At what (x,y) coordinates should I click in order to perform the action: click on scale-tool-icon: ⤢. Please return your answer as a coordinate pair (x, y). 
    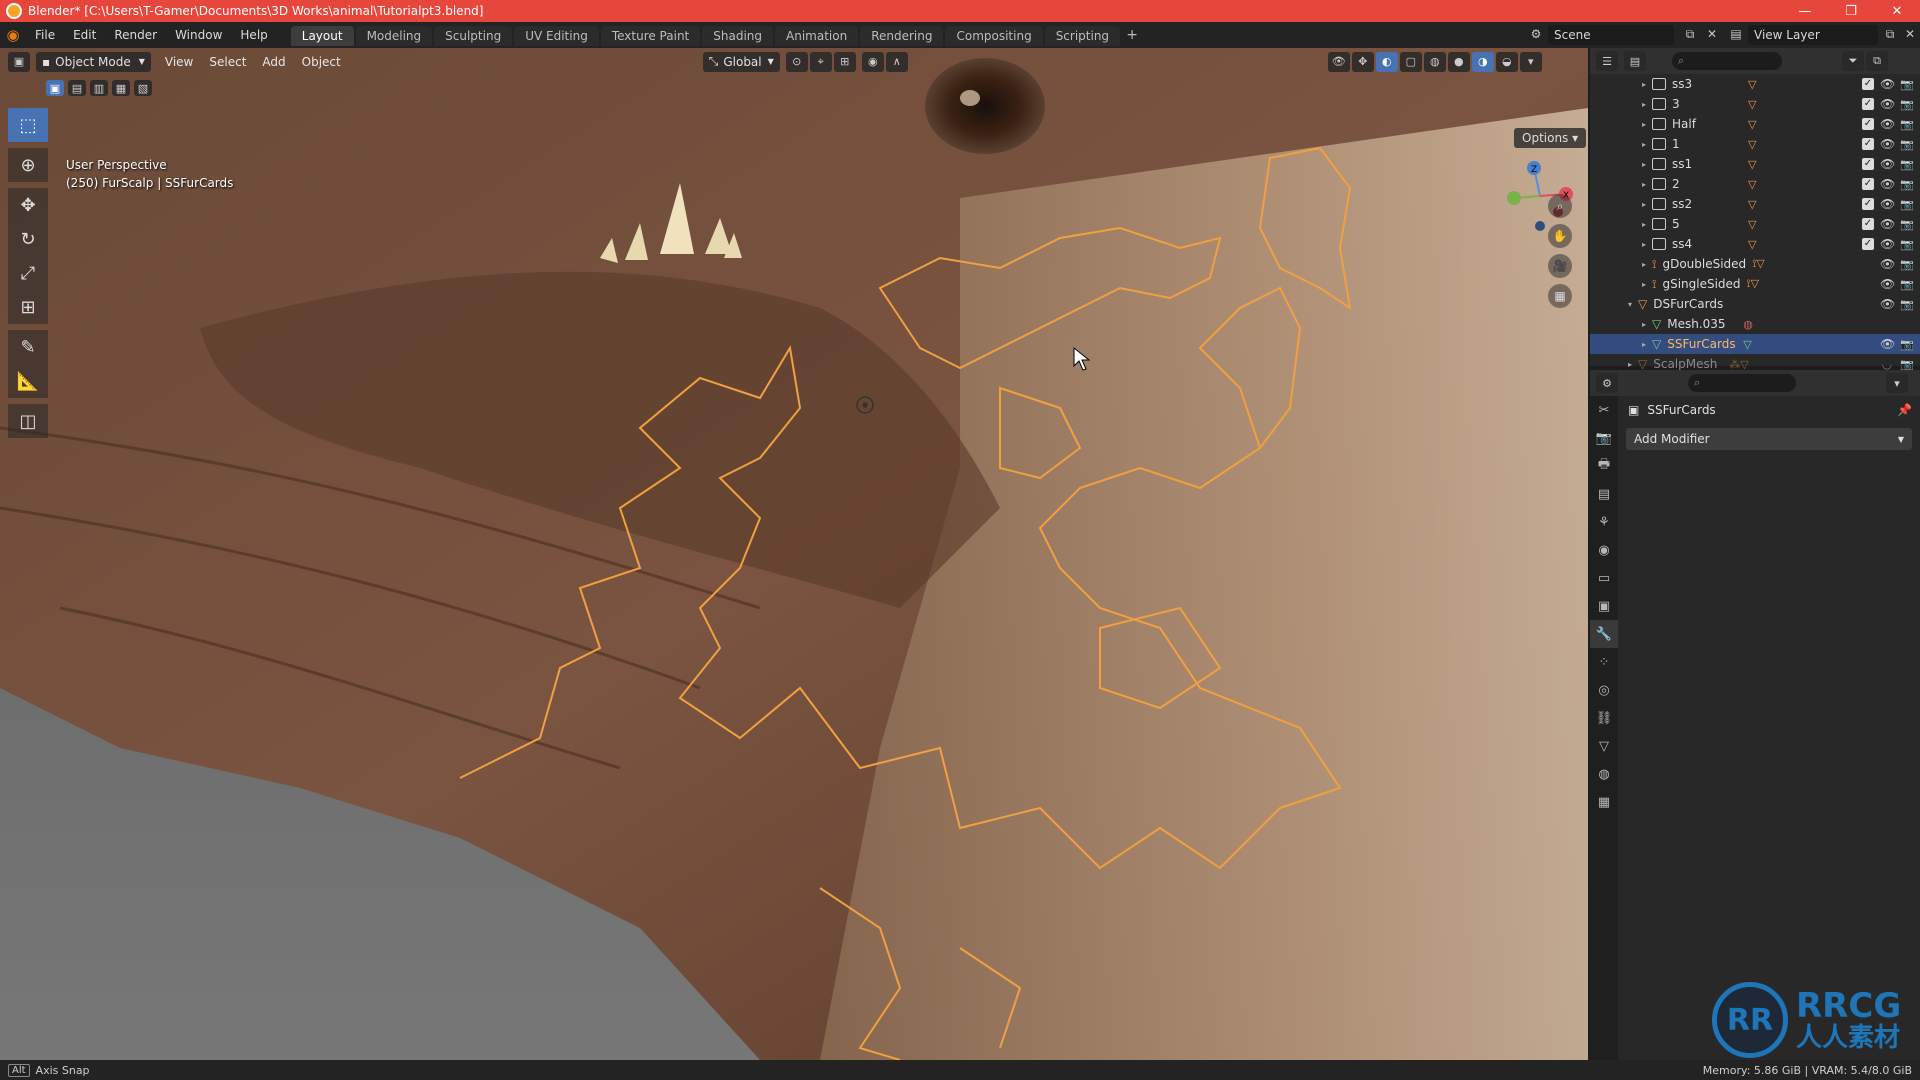
    Looking at the image, I should click on (28, 273).